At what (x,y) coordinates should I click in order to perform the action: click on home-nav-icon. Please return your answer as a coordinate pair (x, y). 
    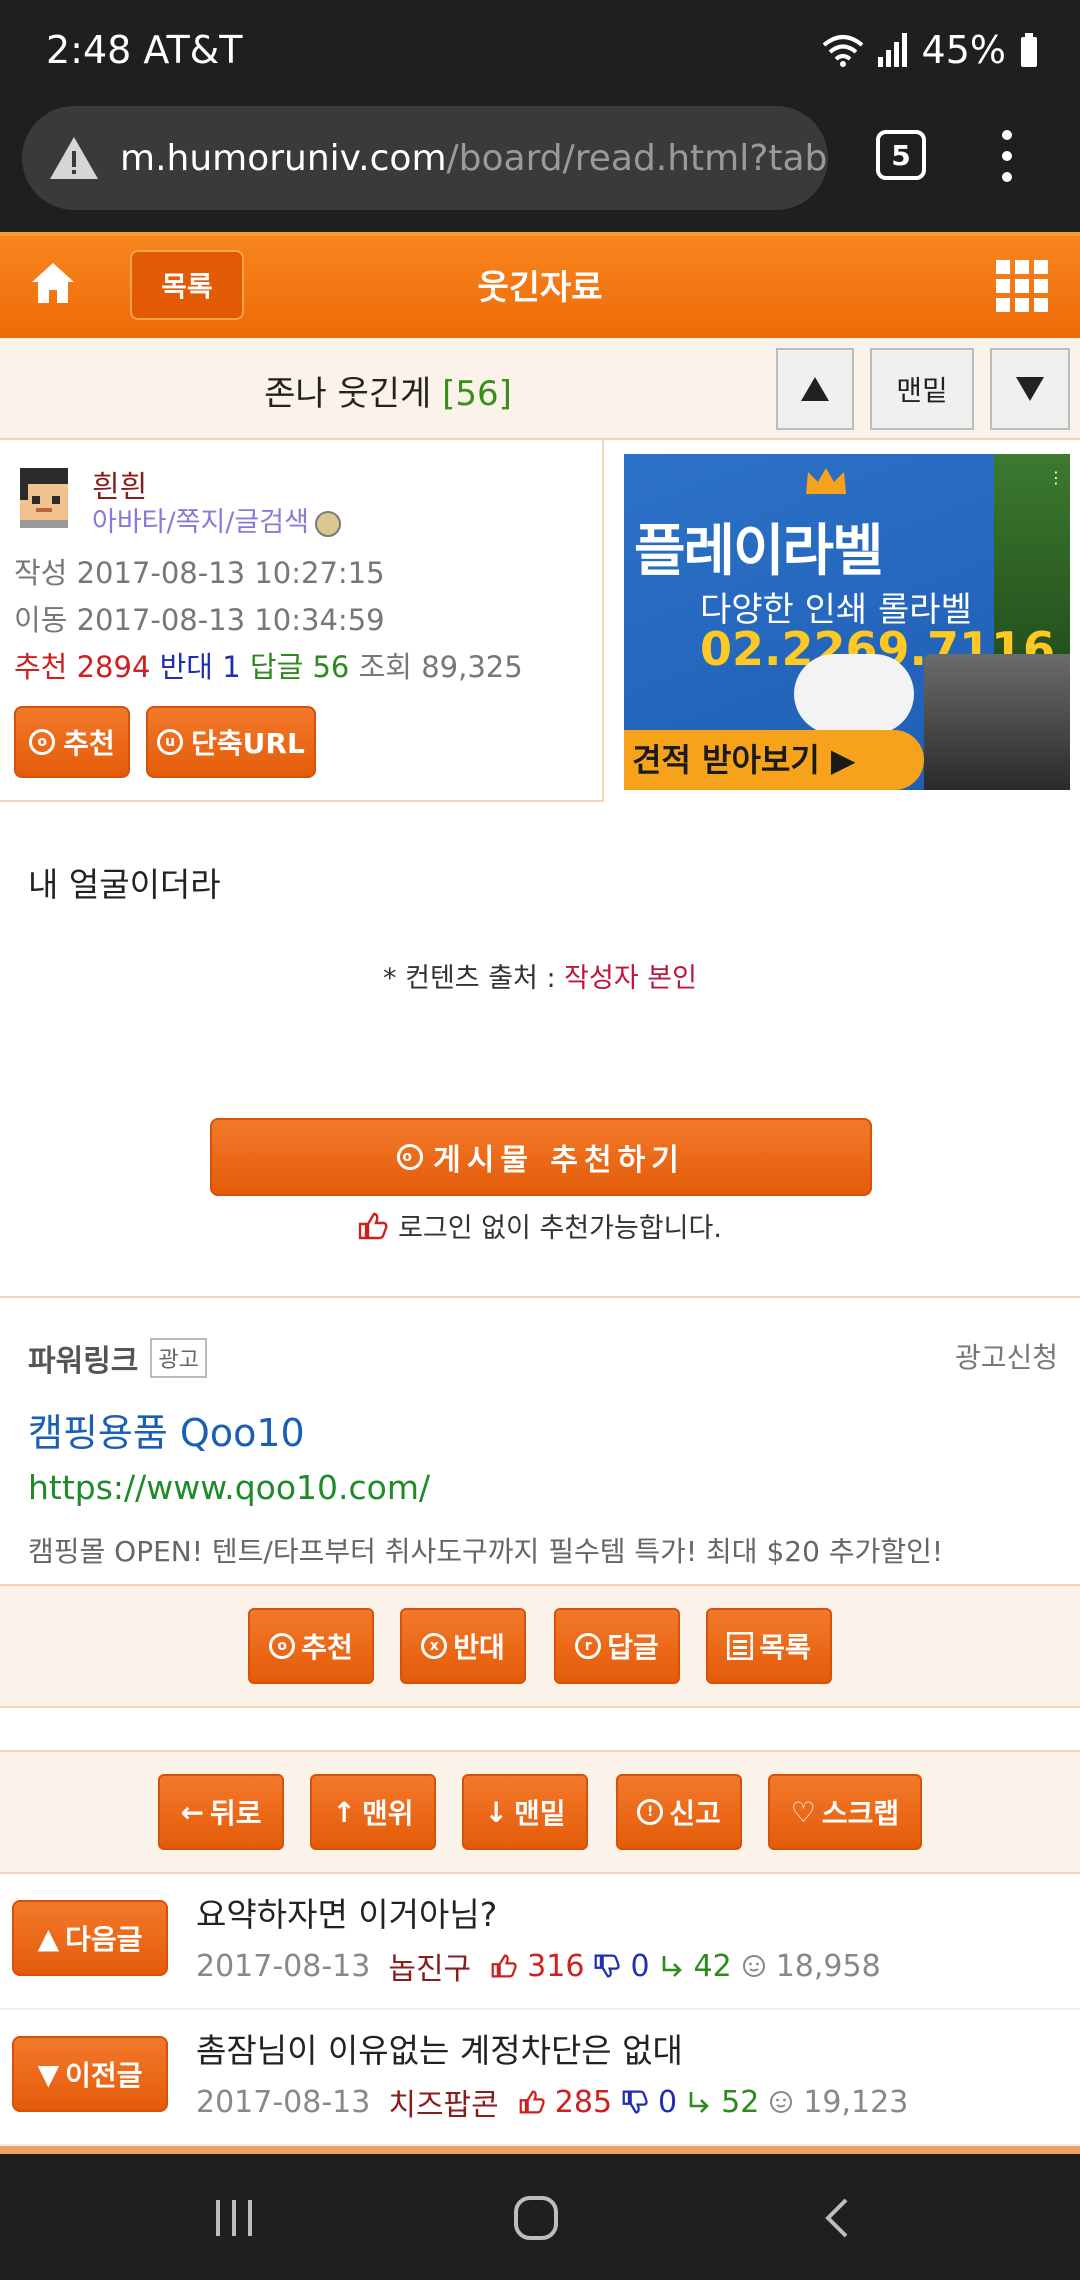
    Looking at the image, I should click on (536, 2218).